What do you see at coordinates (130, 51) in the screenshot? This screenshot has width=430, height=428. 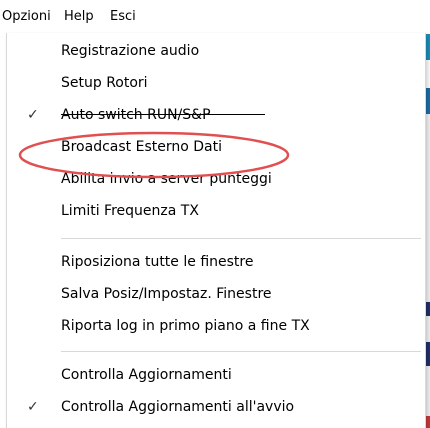 I see `menu-item-label: Registrazione audio` at bounding box center [130, 51].